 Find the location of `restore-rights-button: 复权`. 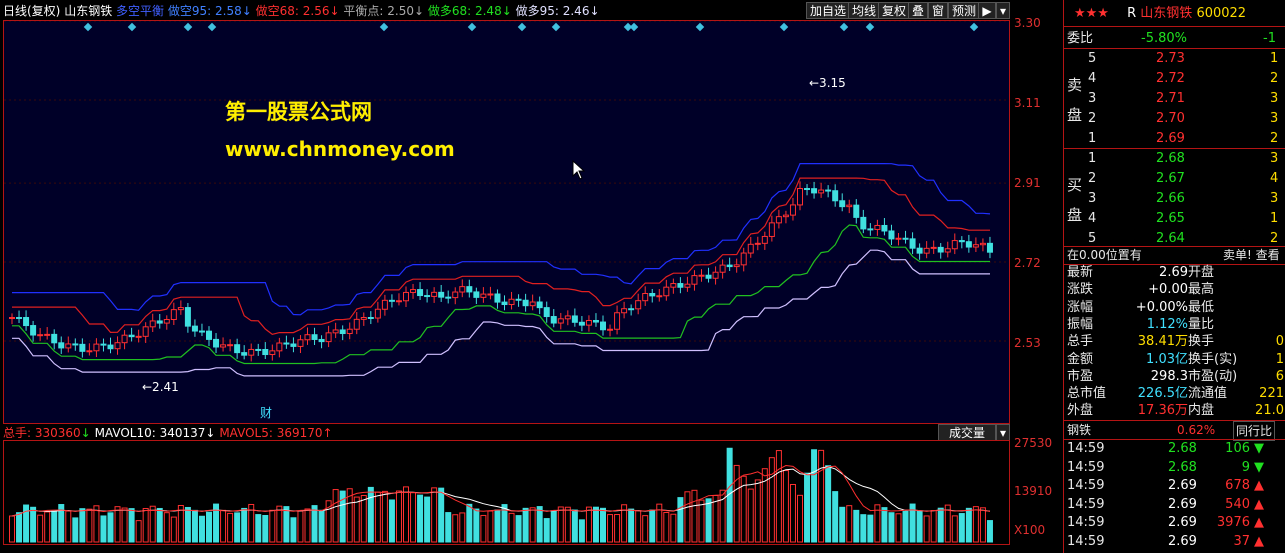

restore-rights-button: 复权 is located at coordinates (894, 10).